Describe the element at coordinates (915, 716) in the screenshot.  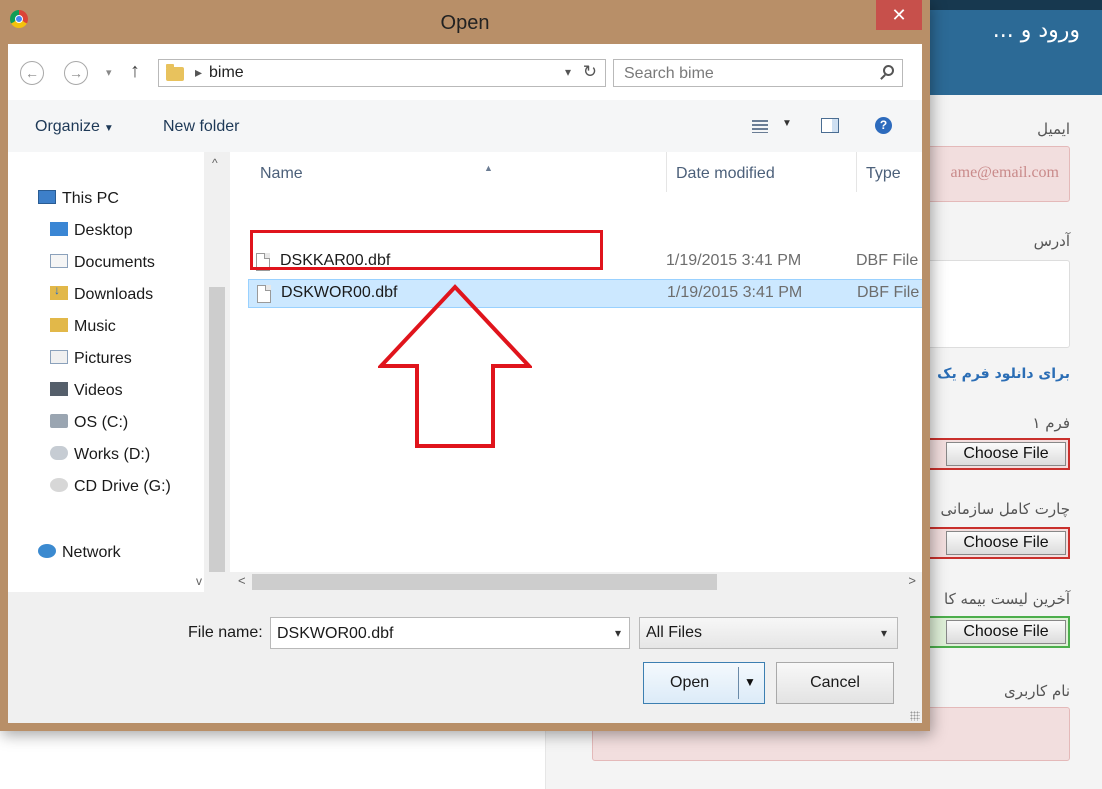
I see `resize-grip-icon` at that location.